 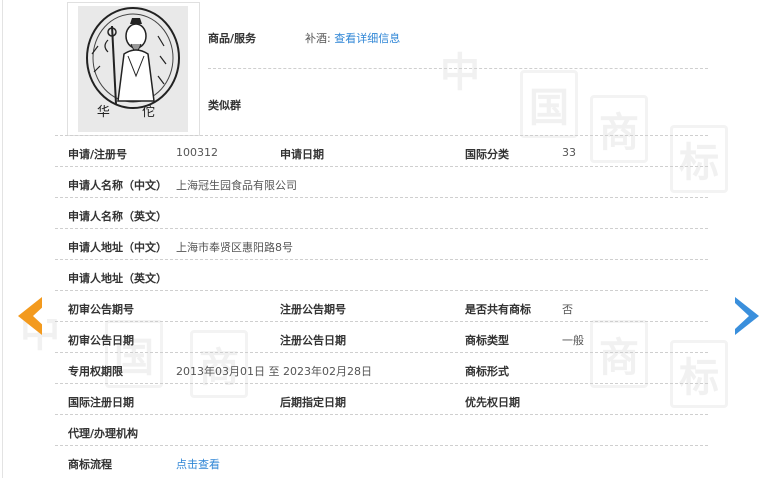 I want to click on trademark-process-label: 商标流程, so click(x=90, y=464).